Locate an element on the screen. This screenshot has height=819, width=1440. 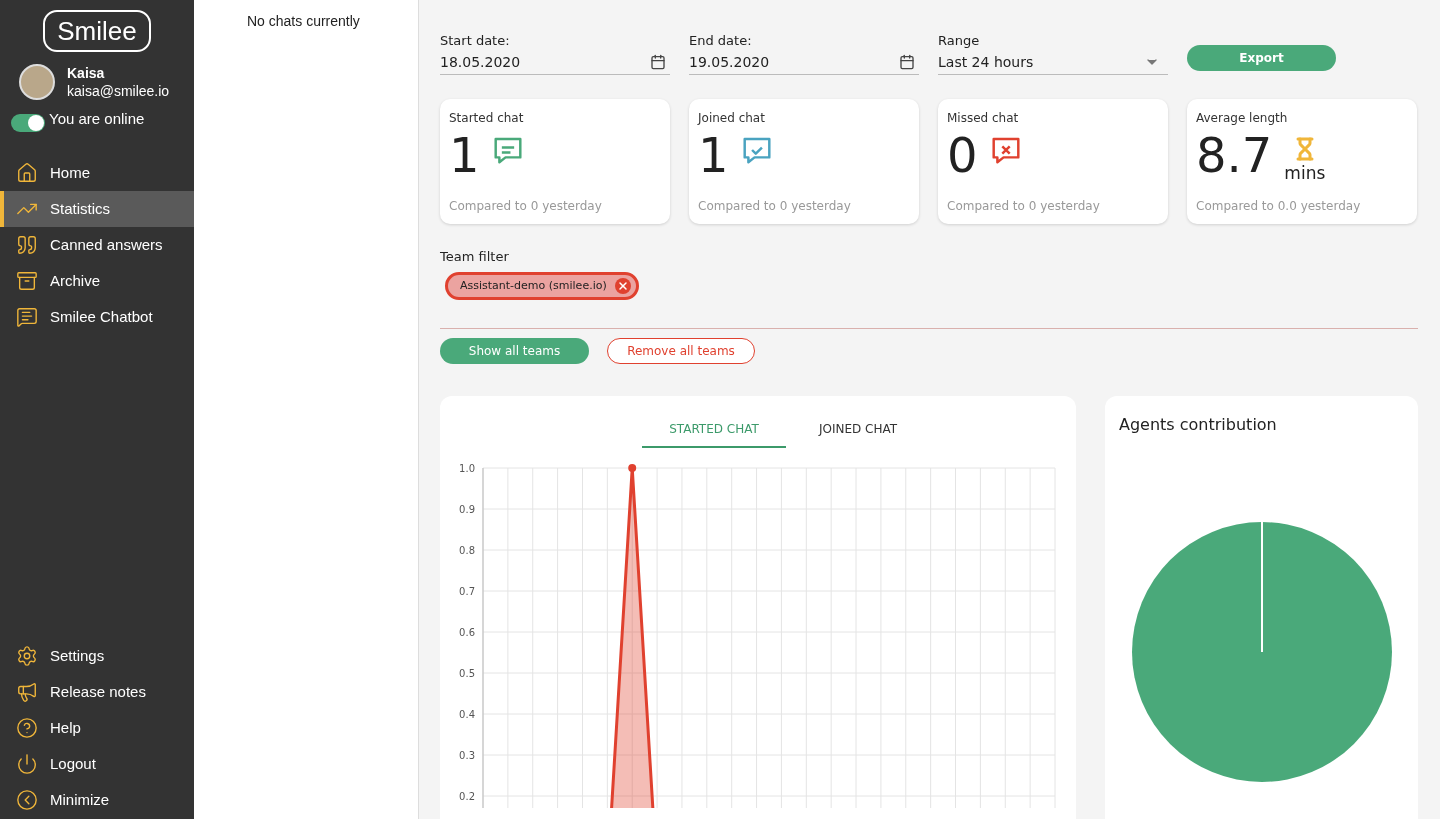
nav-item: Logout is located at coordinates (97, 764).